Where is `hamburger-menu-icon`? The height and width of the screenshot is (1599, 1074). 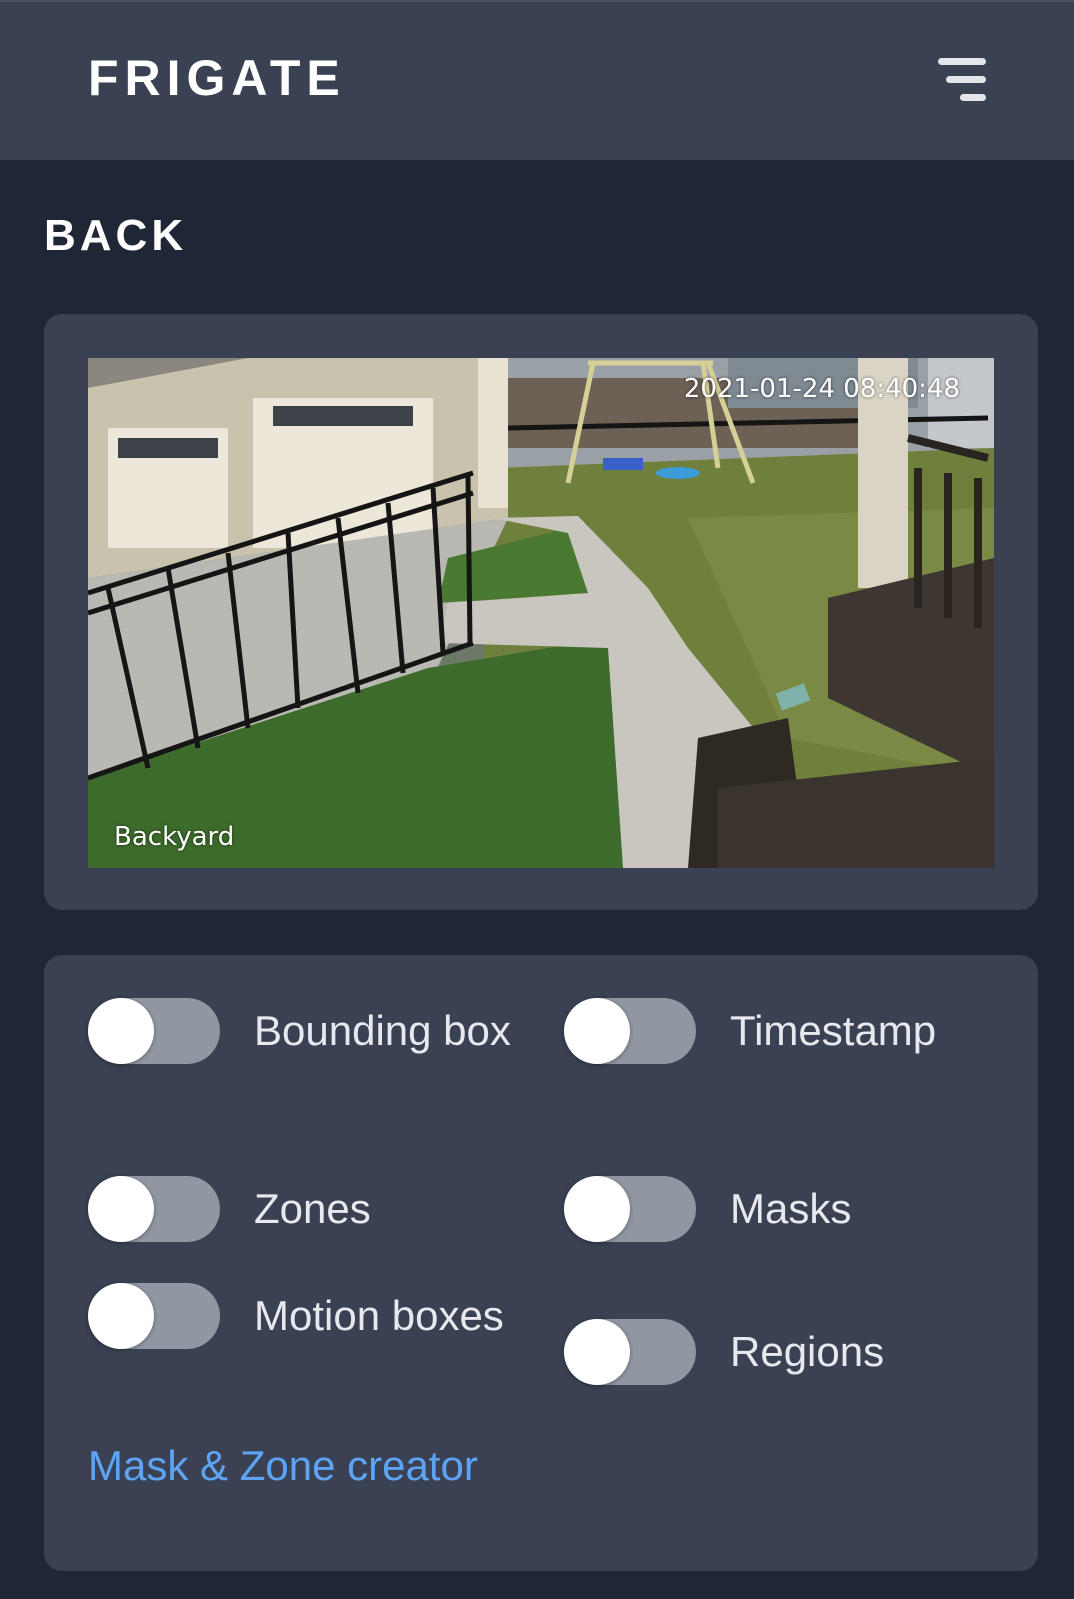 hamburger-menu-icon is located at coordinates (960, 80).